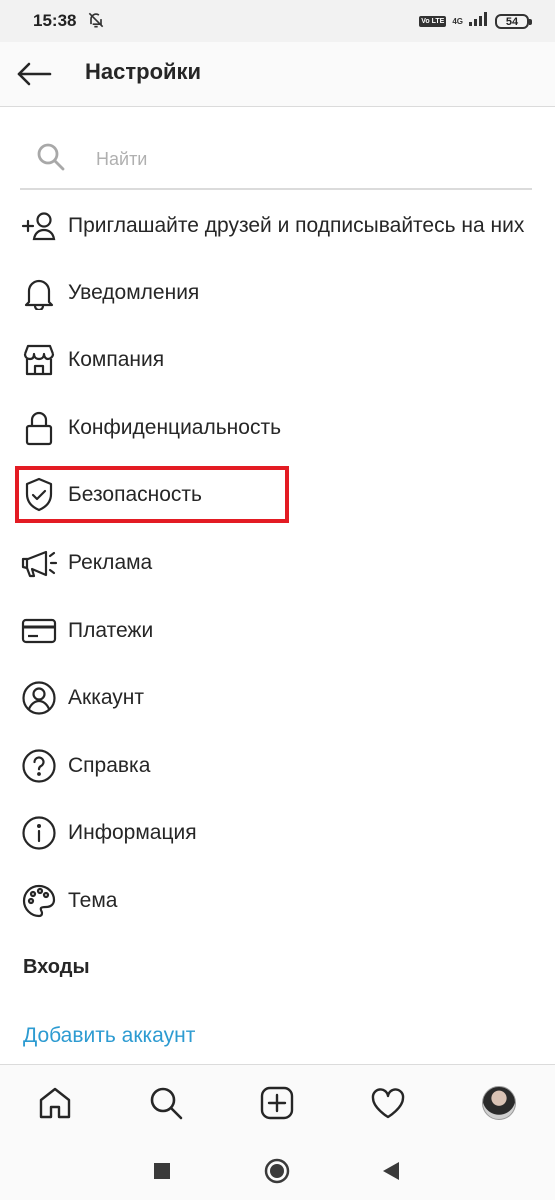 The image size is (555, 1200). I want to click on back-button, so click(391, 1171).